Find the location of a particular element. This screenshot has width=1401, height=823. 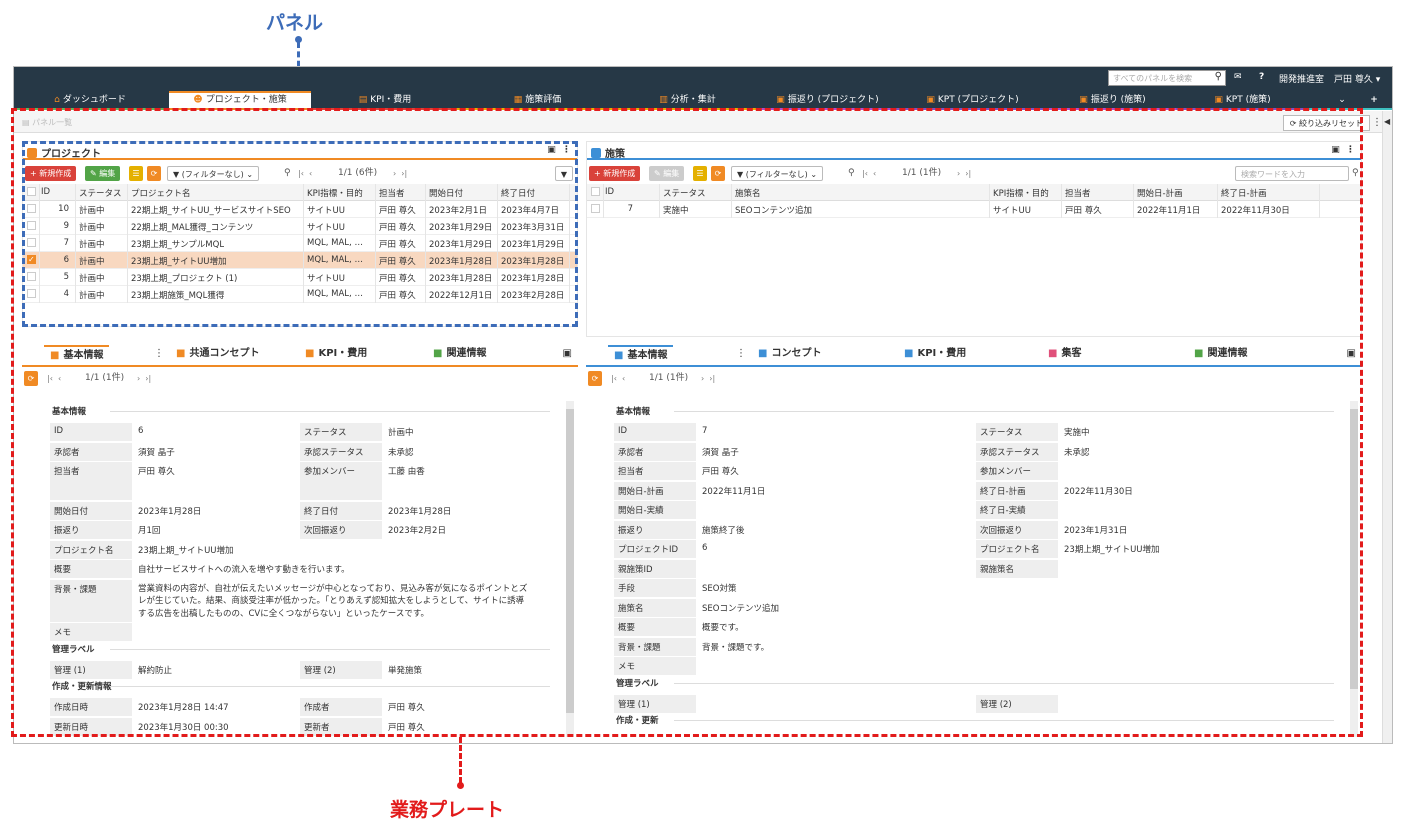

search-icon: ⚲ is located at coordinates (1218, 76).